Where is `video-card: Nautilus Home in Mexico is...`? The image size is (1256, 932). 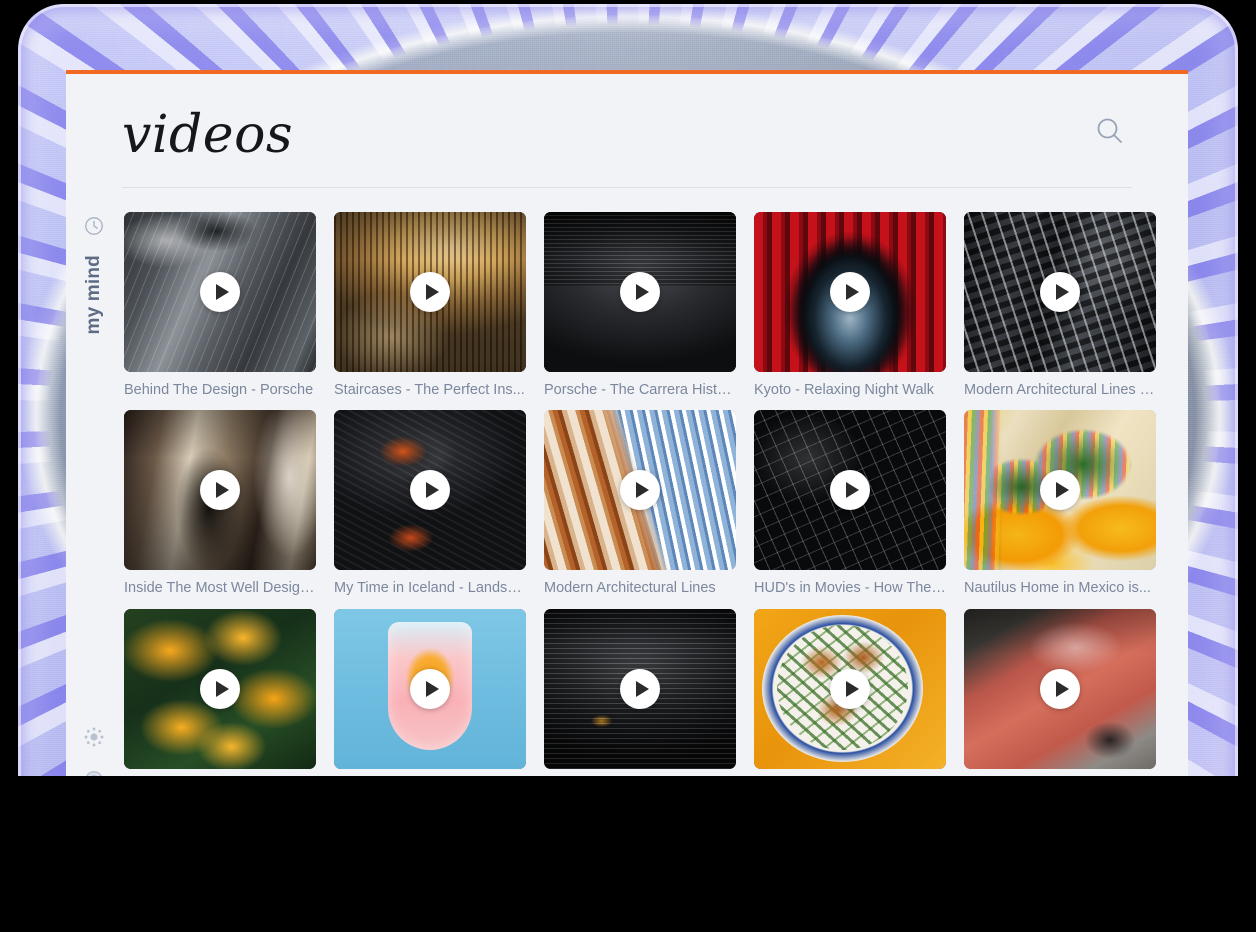 video-card: Nautilus Home in Mexico is... is located at coordinates (1060, 503).